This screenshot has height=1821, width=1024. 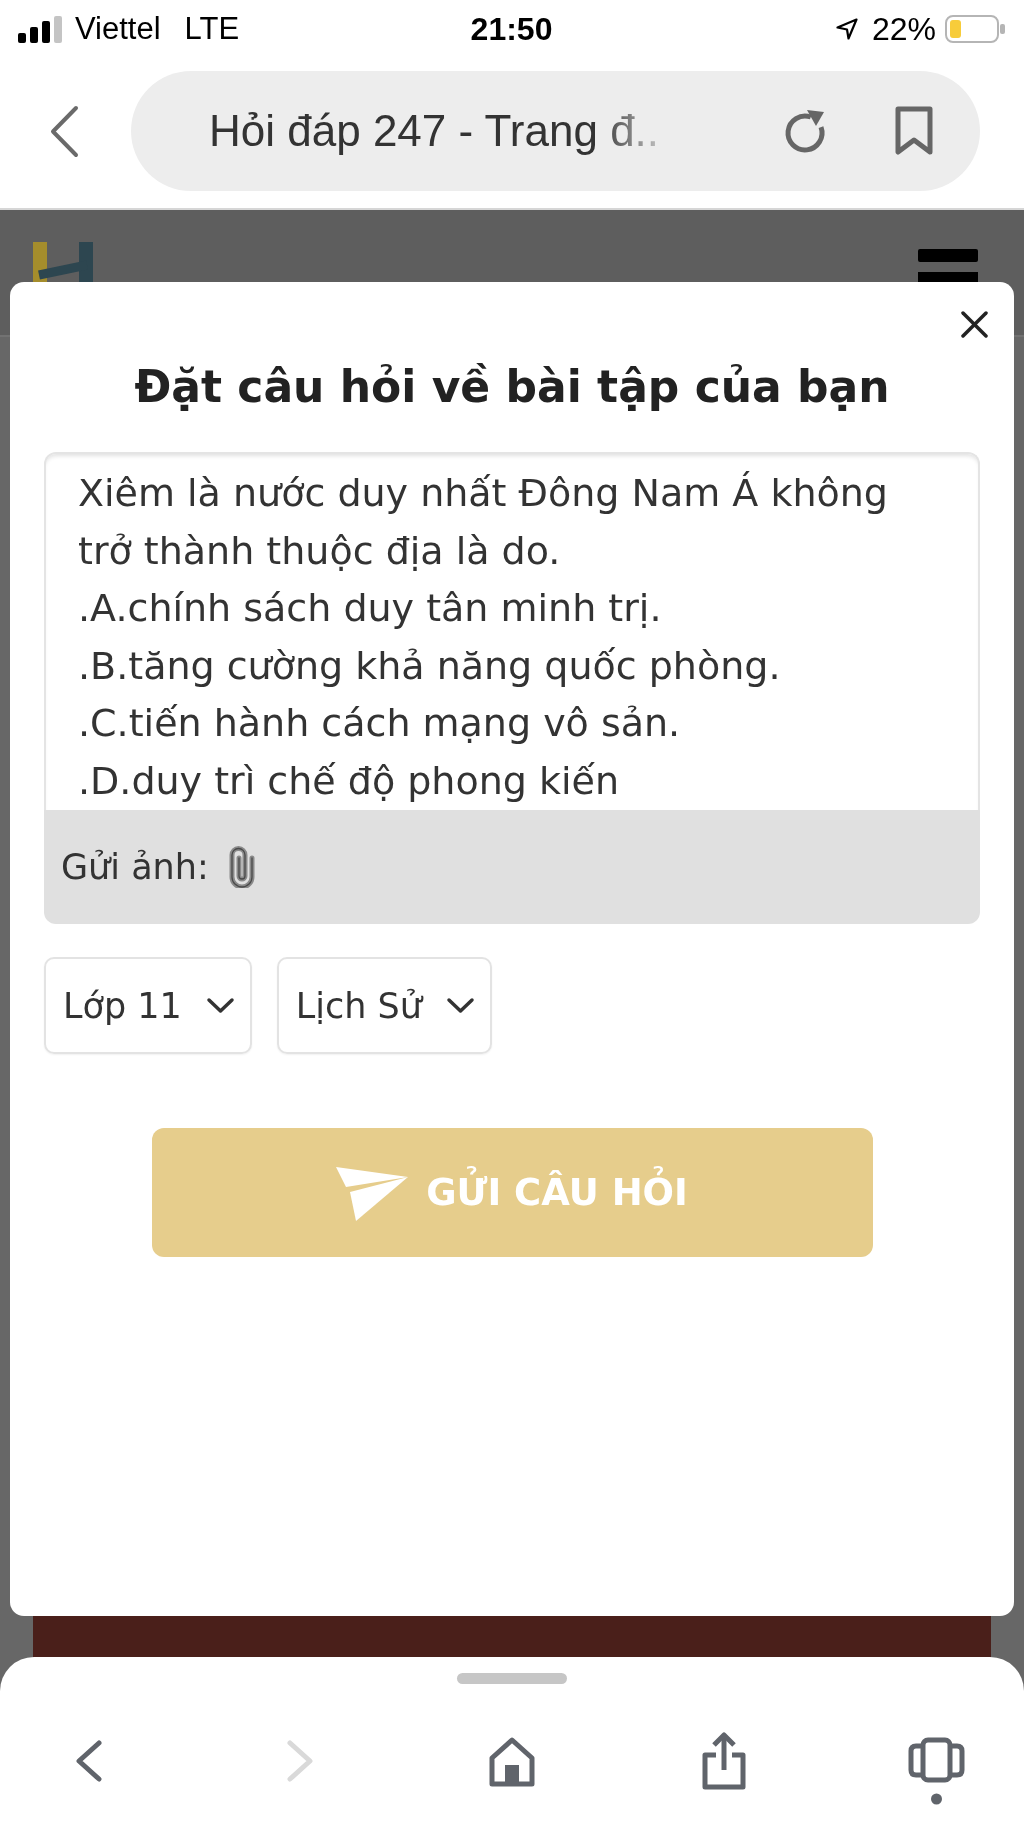 What do you see at coordinates (118, 29) in the screenshot?
I see `carrier-name: Viettel` at bounding box center [118, 29].